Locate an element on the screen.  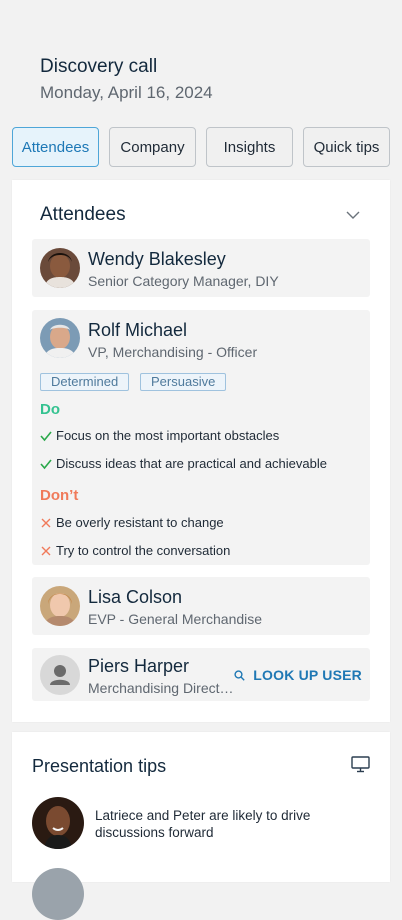
dont-item: Try to control the conversation is located at coordinates (135, 550).